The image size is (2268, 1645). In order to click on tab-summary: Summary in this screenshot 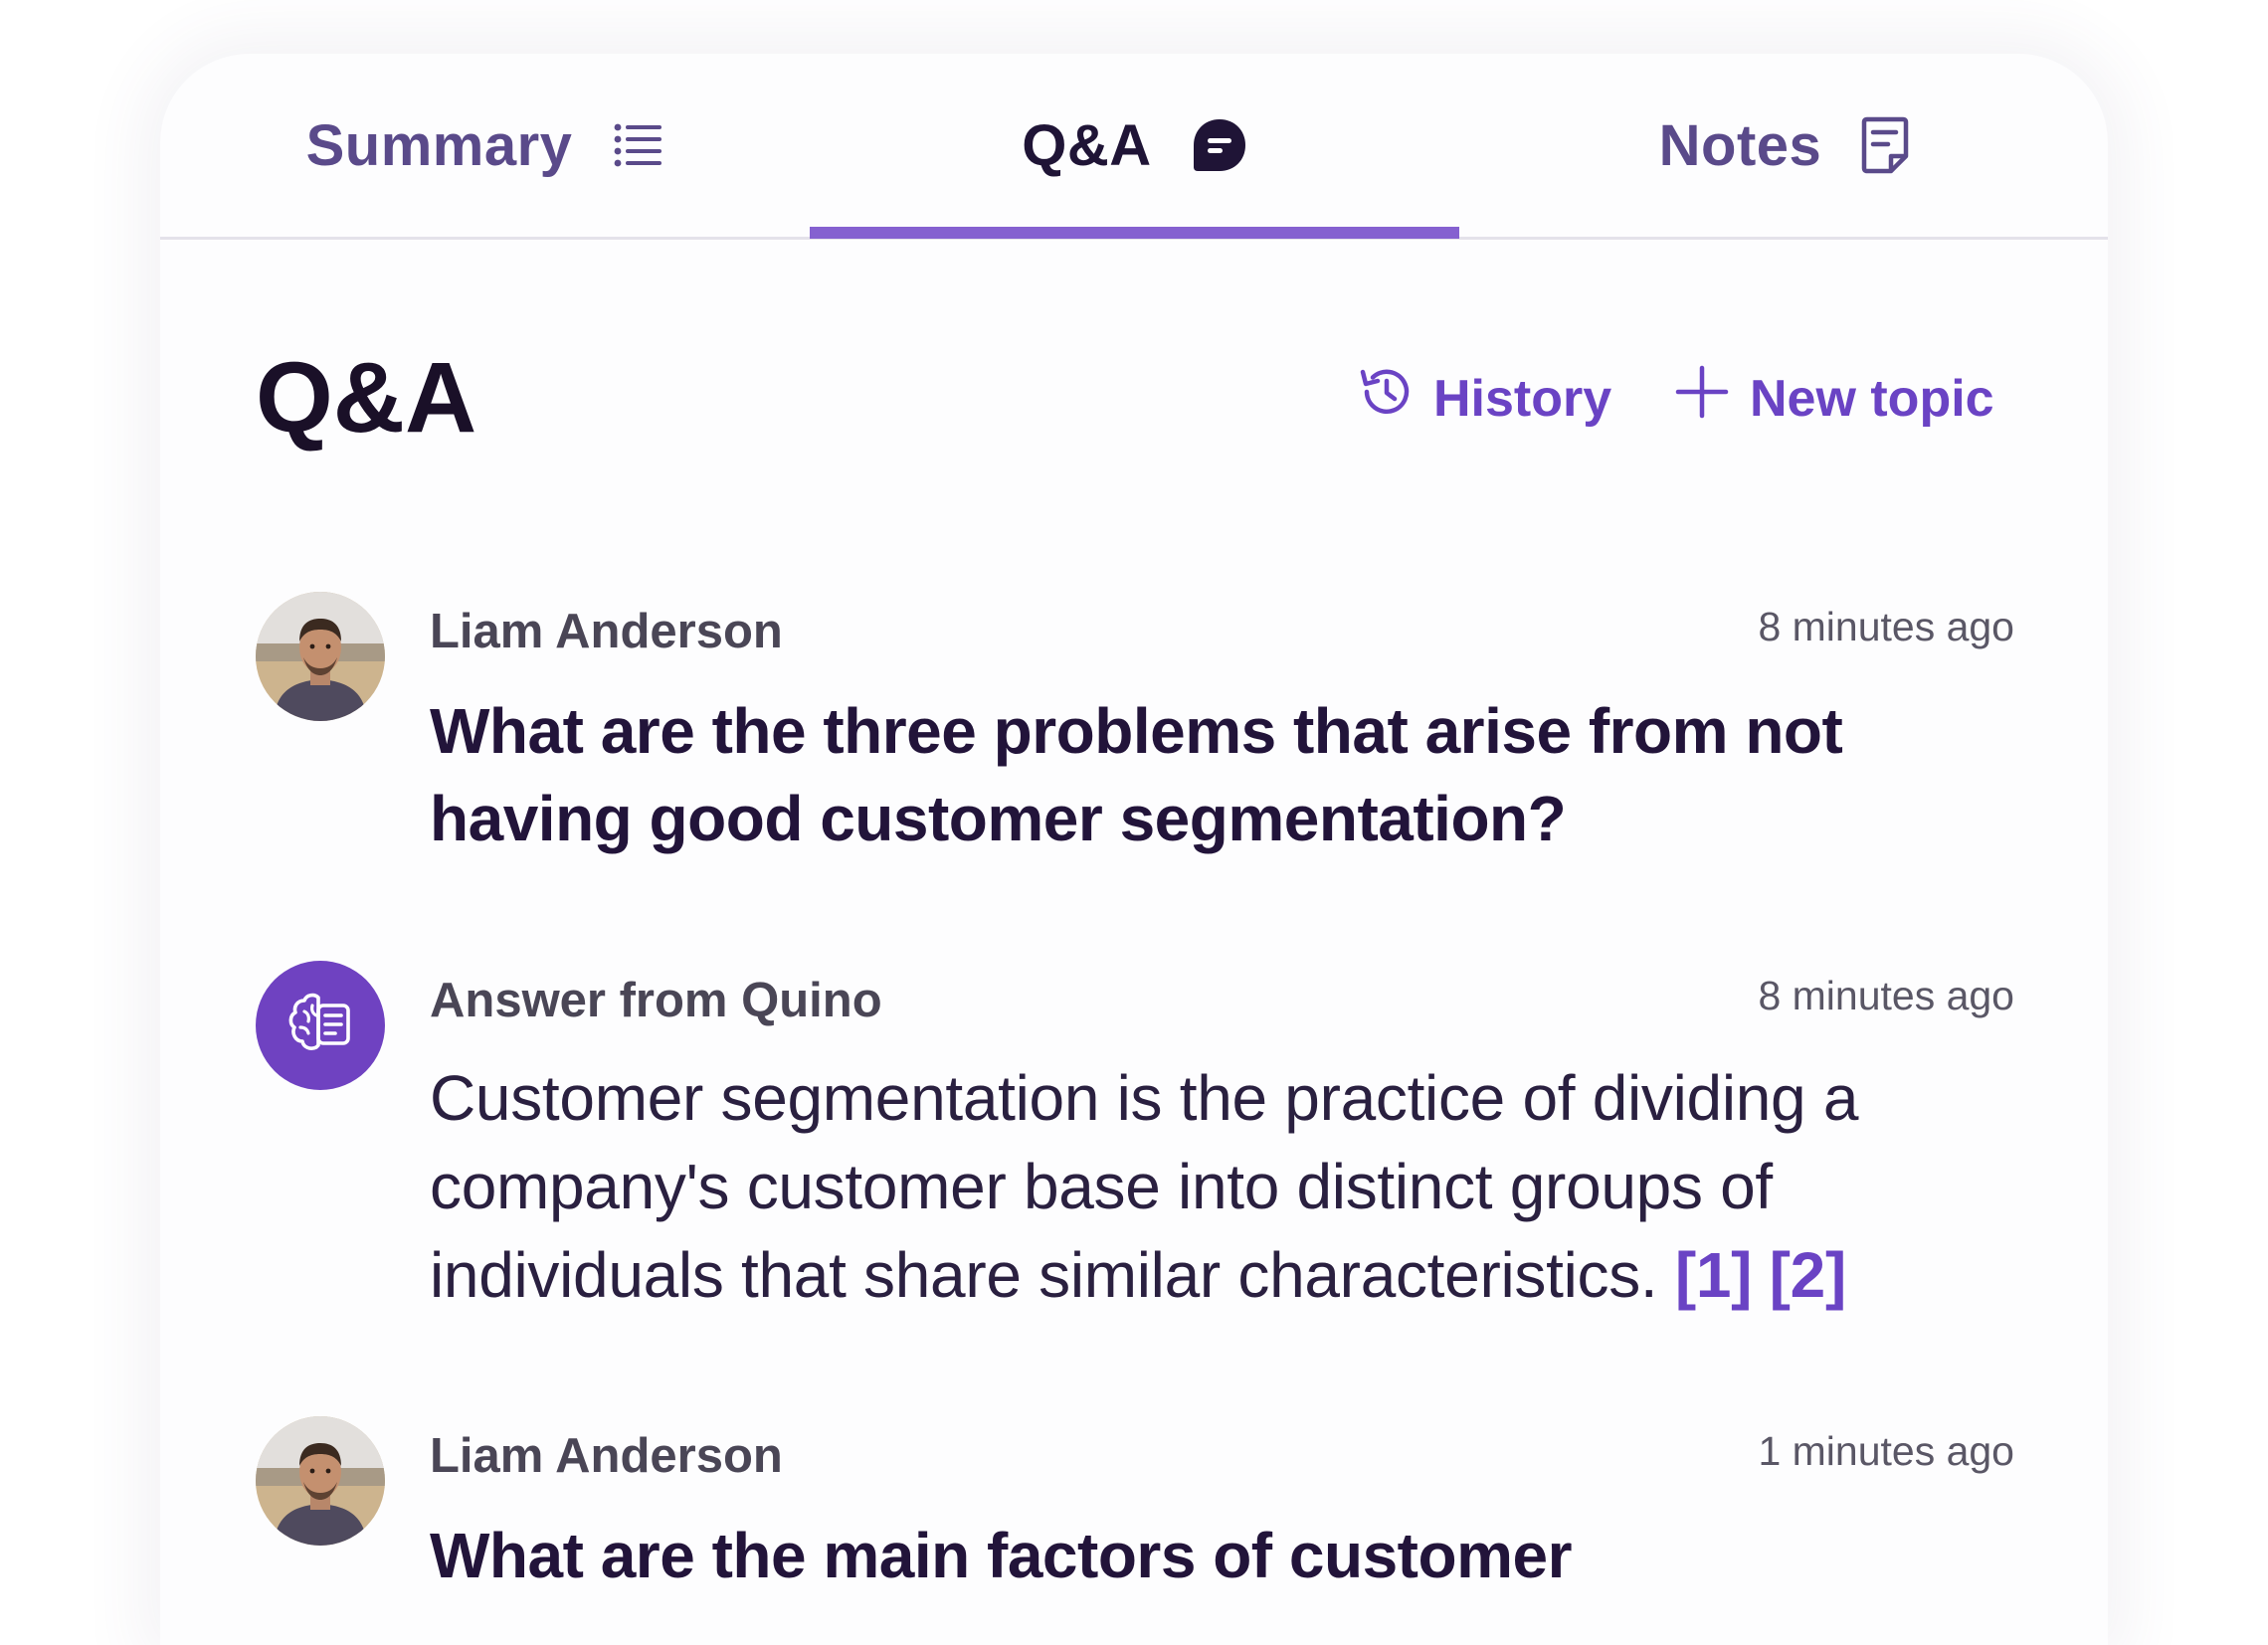, I will do `click(485, 145)`.